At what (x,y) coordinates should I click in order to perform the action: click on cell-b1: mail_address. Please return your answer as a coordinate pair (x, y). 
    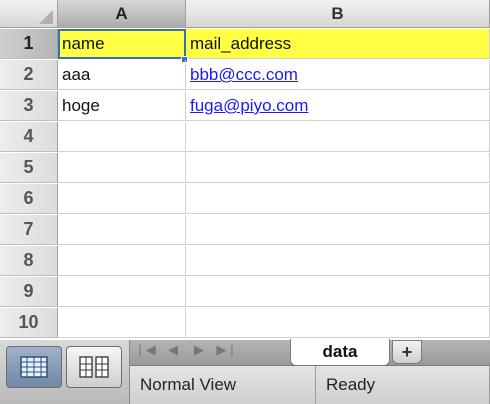
    Looking at the image, I should click on (338, 44).